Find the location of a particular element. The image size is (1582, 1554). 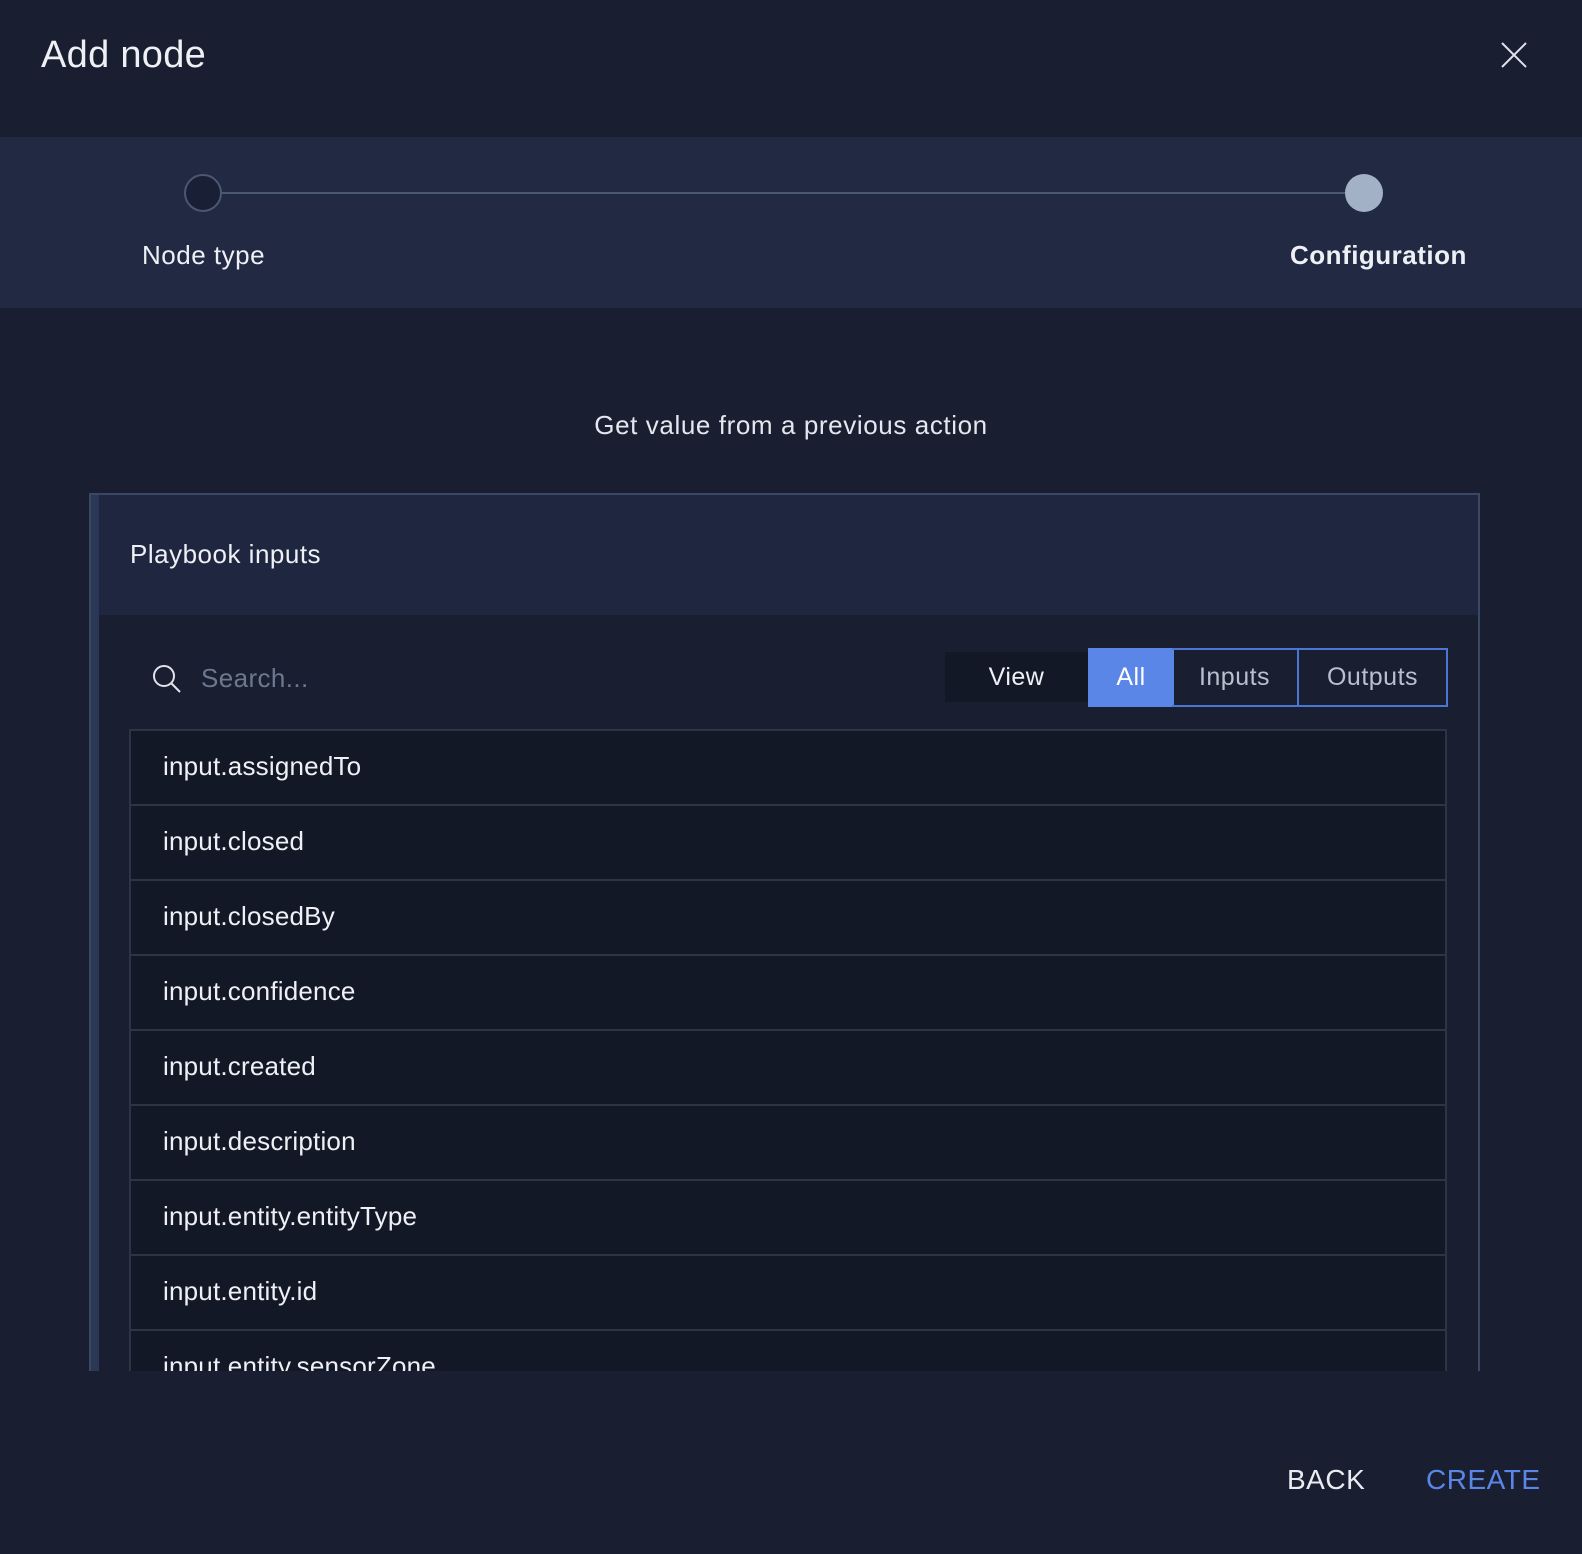

close-button is located at coordinates (1514, 55).